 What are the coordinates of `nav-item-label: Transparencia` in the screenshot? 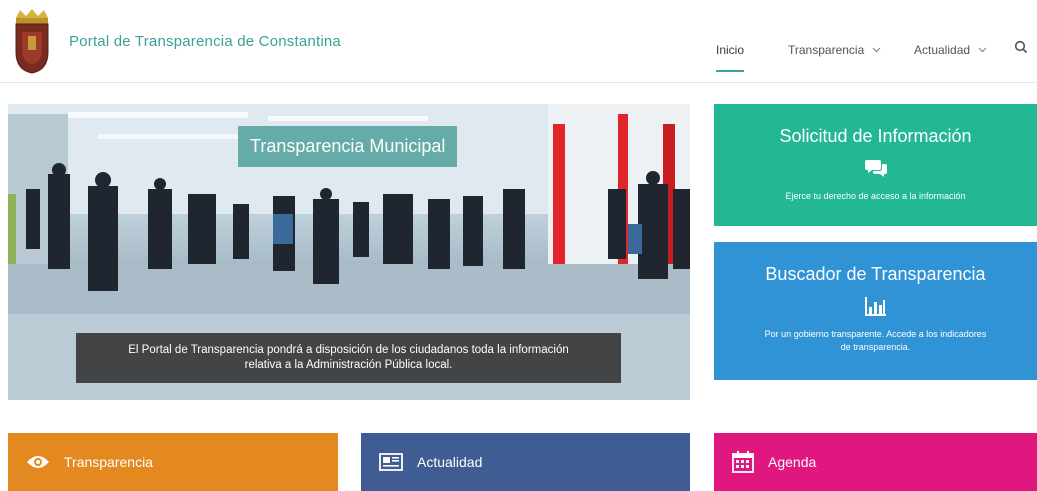 It's located at (826, 50).